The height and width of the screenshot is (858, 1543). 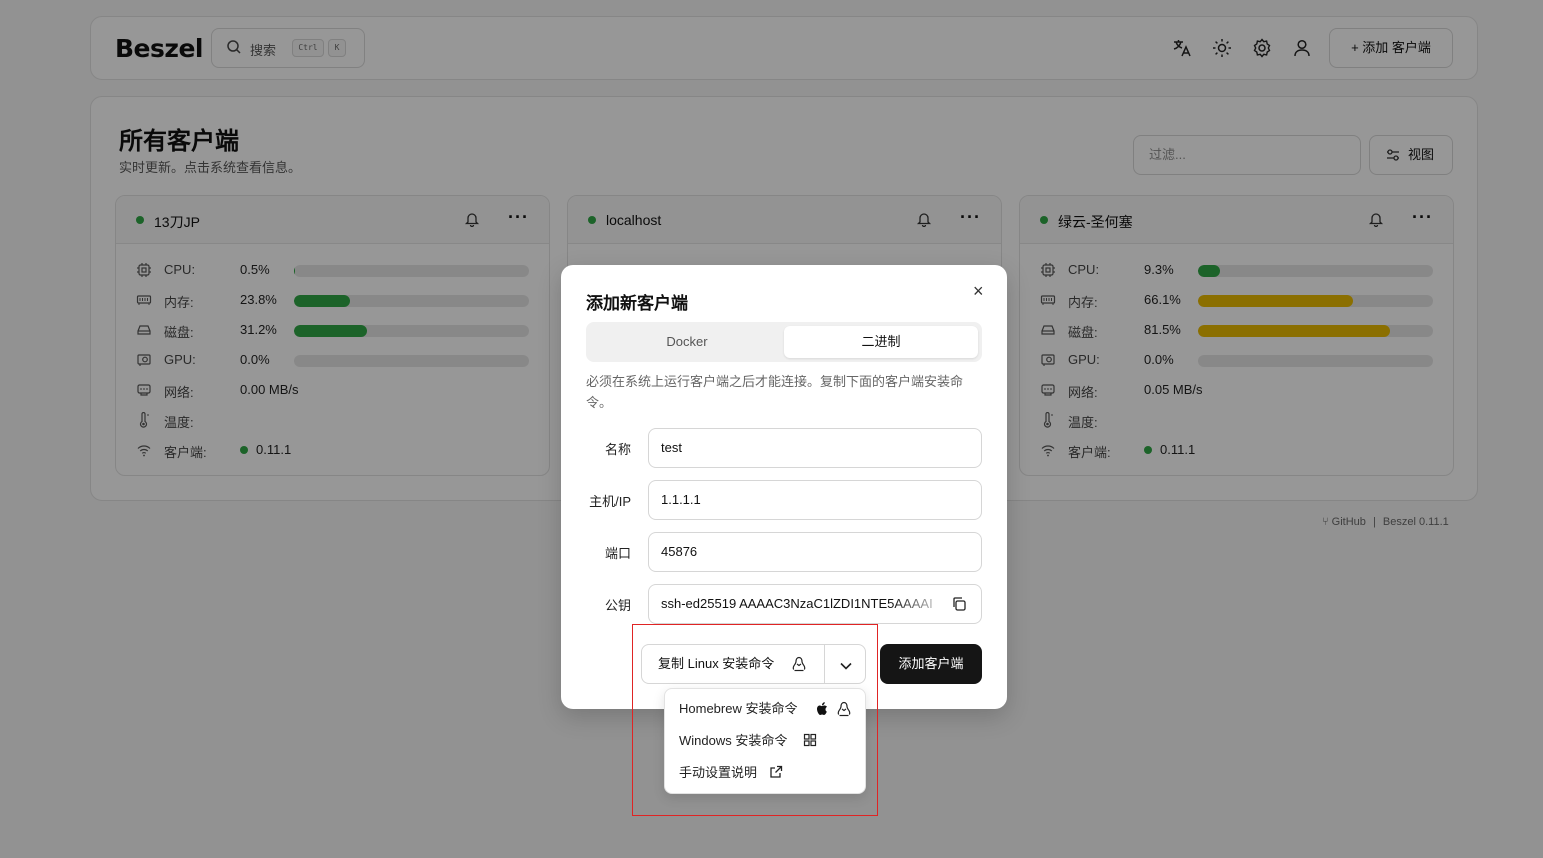 I want to click on public-key-field: ssh-ed25519 AAAAC3NzaC1lZDI1NTE5AAAAI, so click(x=815, y=604).